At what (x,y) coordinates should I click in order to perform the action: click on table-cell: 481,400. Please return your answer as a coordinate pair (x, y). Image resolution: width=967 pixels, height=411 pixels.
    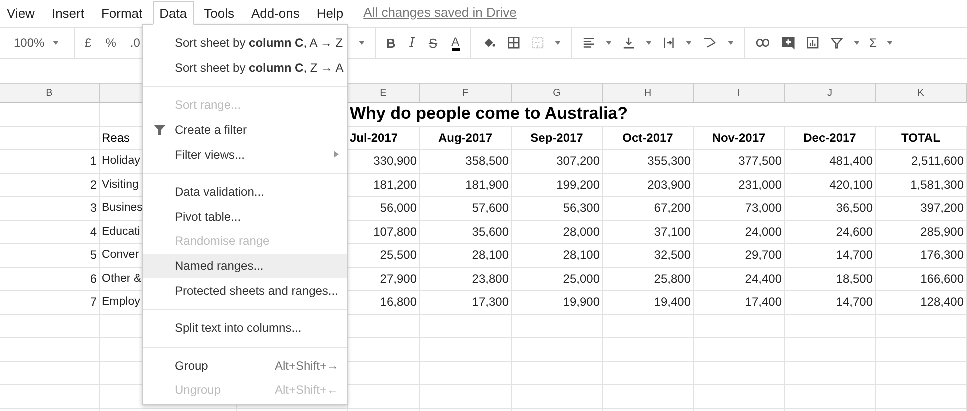
    Looking at the image, I should click on (851, 161).